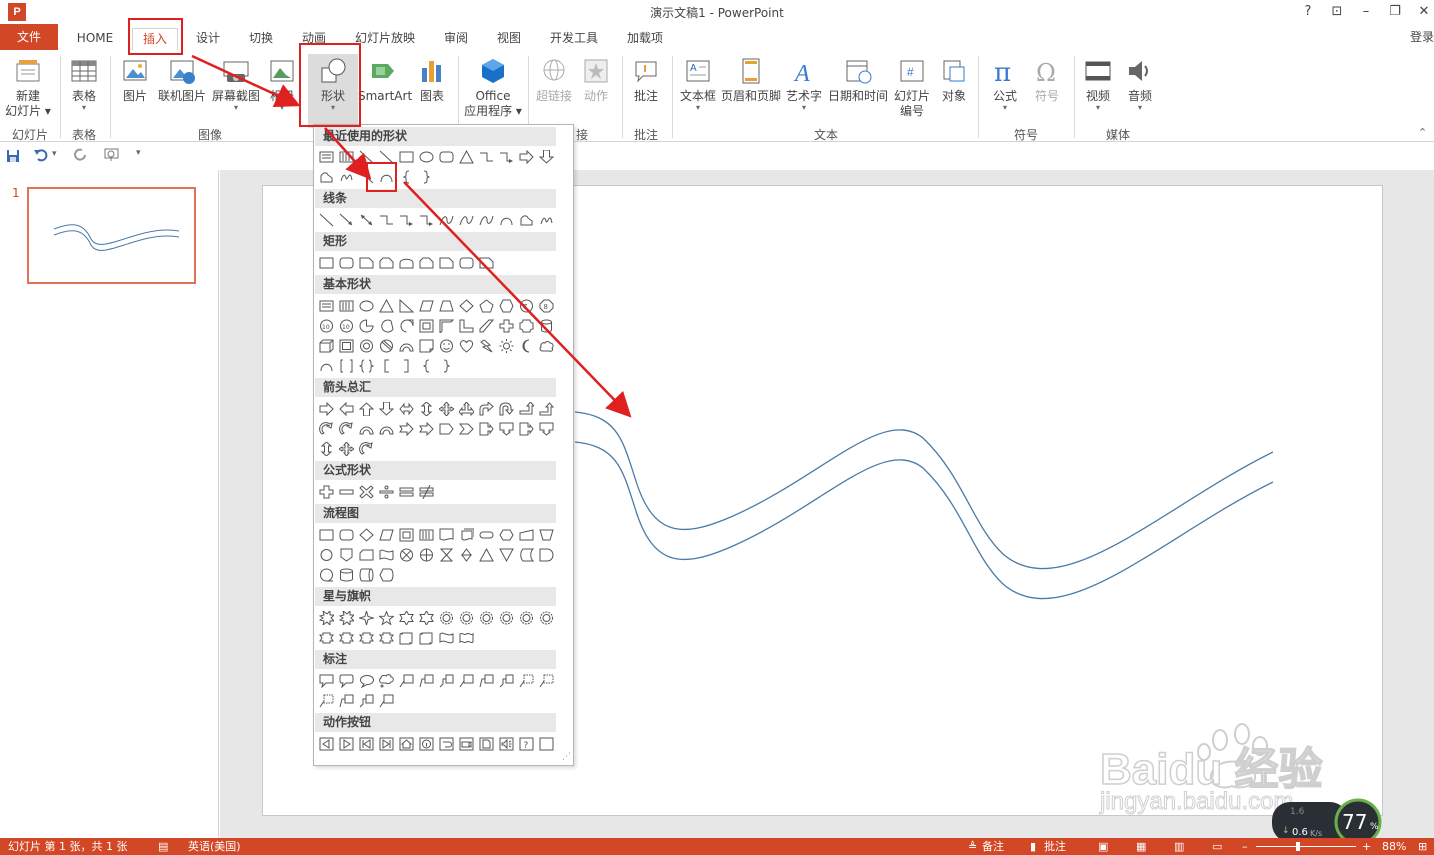 This screenshot has height=855, width=1434. What do you see at coordinates (1286, 831) in the screenshot?
I see `download-arrow-icon: ↓` at bounding box center [1286, 831].